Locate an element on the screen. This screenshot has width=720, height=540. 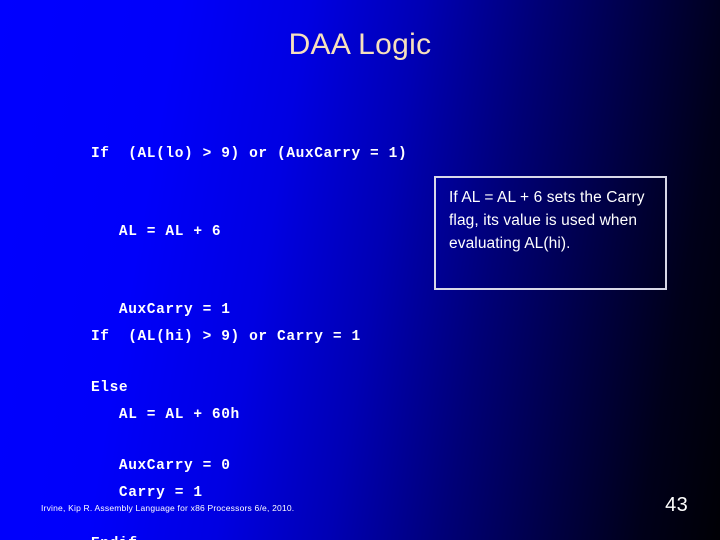
page-title: DAA Logic is located at coordinates (360, 44).